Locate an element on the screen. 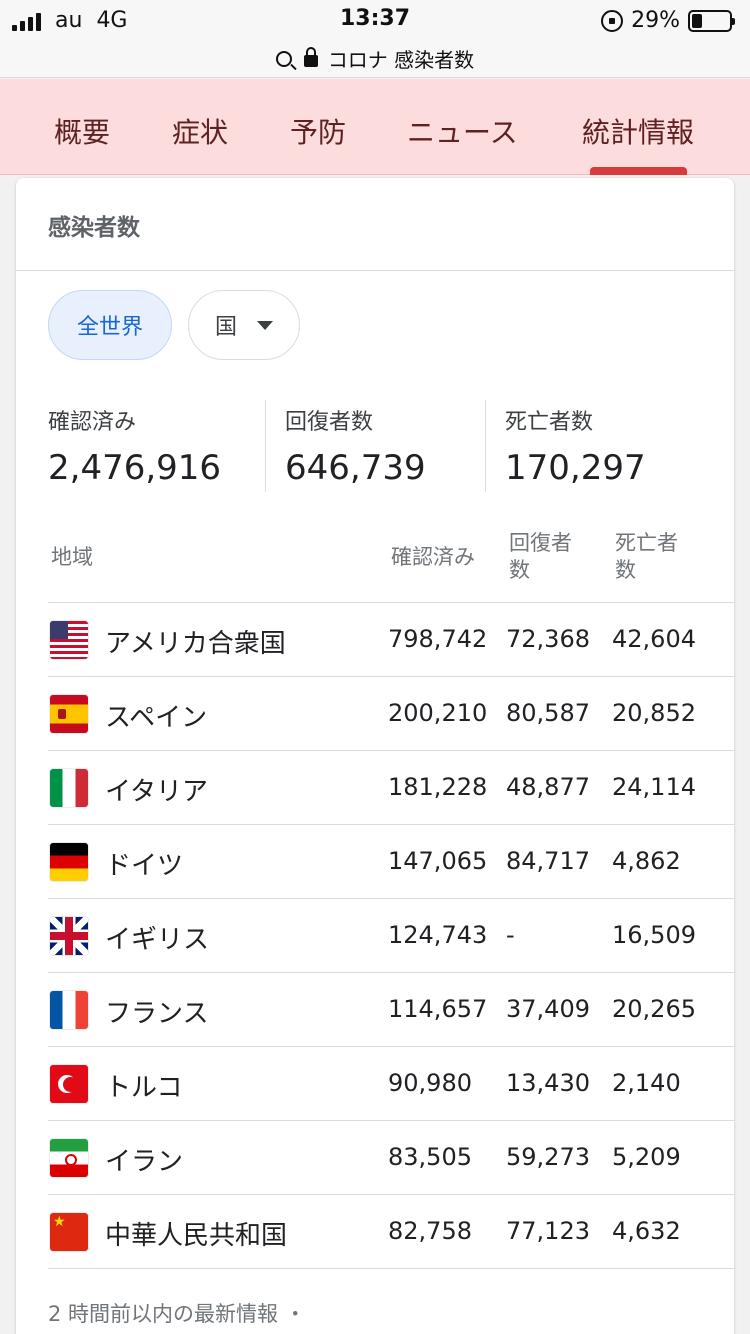 The width and height of the screenshot is (750, 1334). tab-overview: 概要 is located at coordinates (82, 131).